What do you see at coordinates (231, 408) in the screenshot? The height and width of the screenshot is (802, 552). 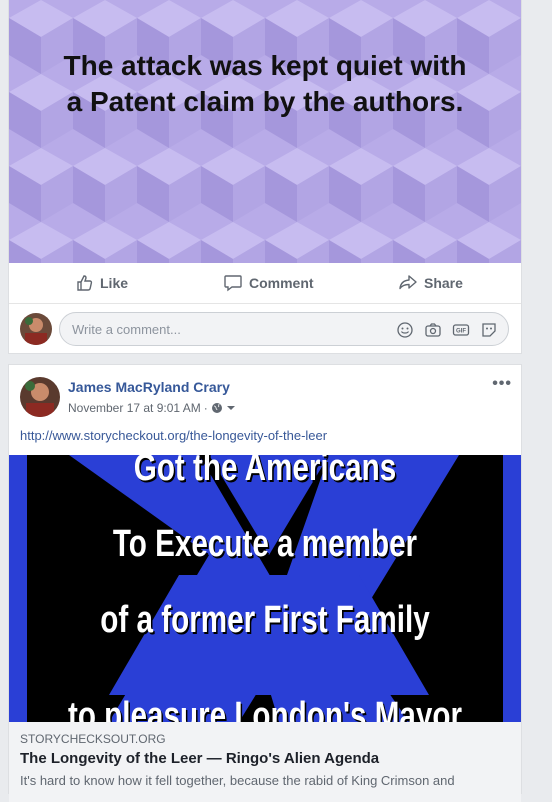 I see `chevron-down-icon` at bounding box center [231, 408].